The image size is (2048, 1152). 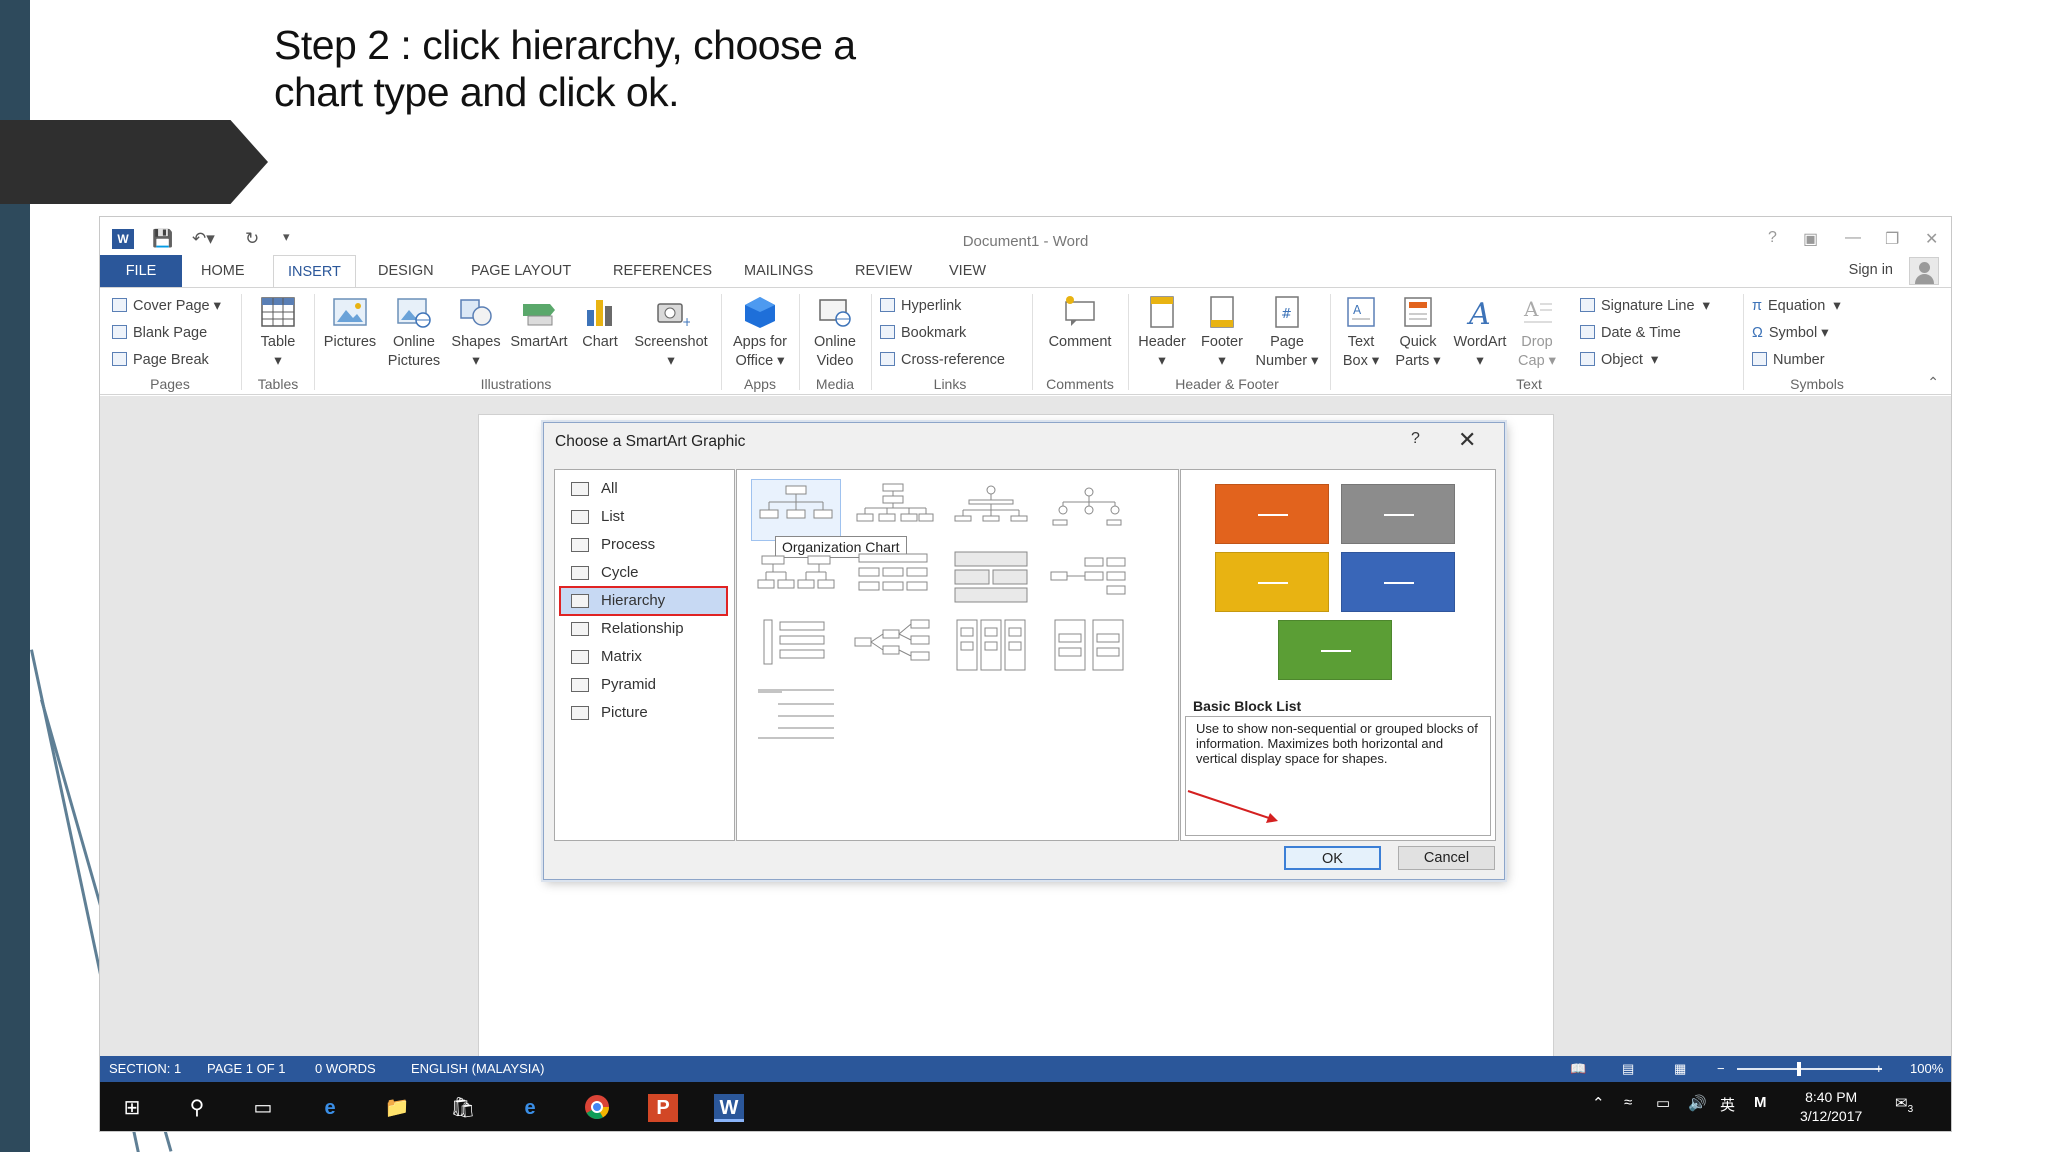 I want to click on category-cycle: Cycle, so click(x=643, y=573).